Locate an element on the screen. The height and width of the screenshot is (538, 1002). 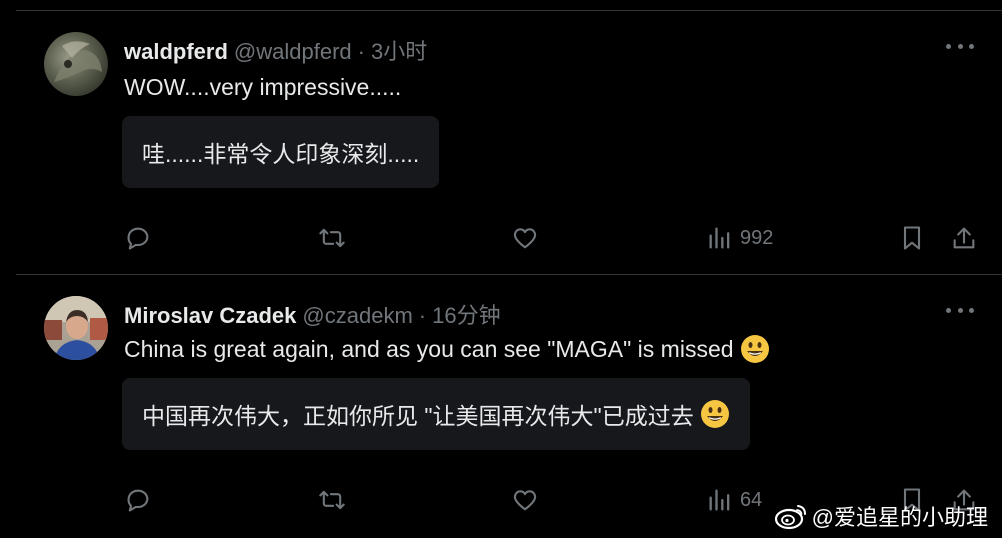
weibo-logo-icon is located at coordinates (790, 517).